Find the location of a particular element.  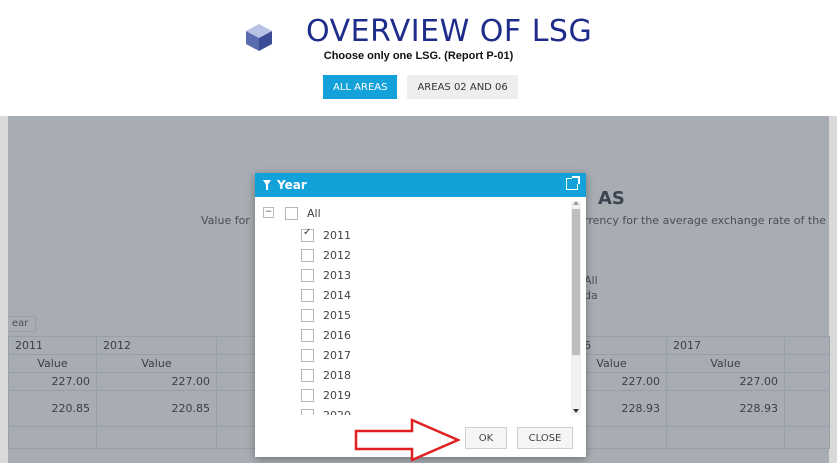

list-item: 2019 is located at coordinates (326, 395).